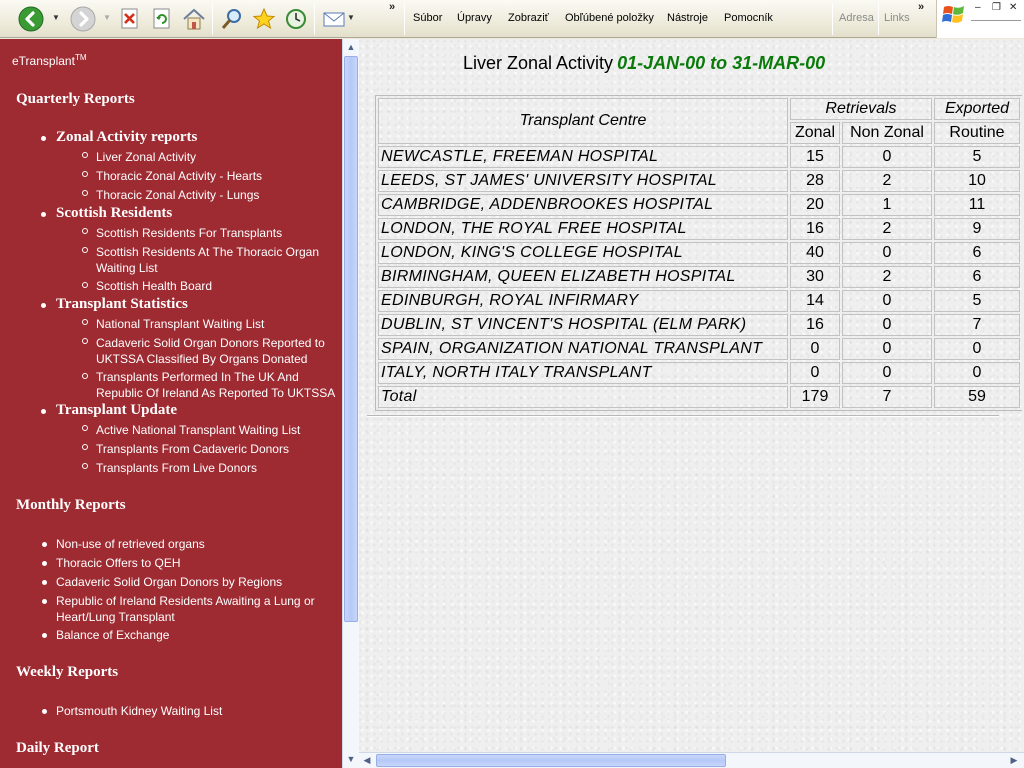  What do you see at coordinates (583, 373) in the screenshot?
I see `cell-centre: ITALY, NORTH ITALY TRANSPLANT` at bounding box center [583, 373].